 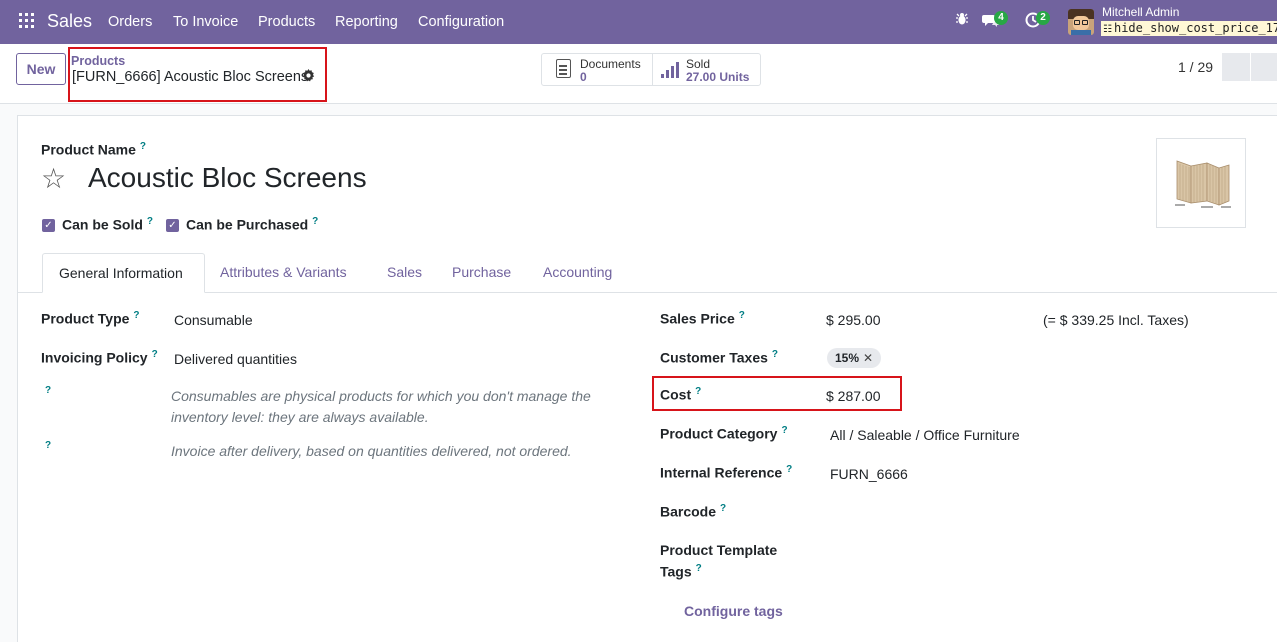 I want to click on customer-taxes-label: Customer Taxes?, so click(x=719, y=357).